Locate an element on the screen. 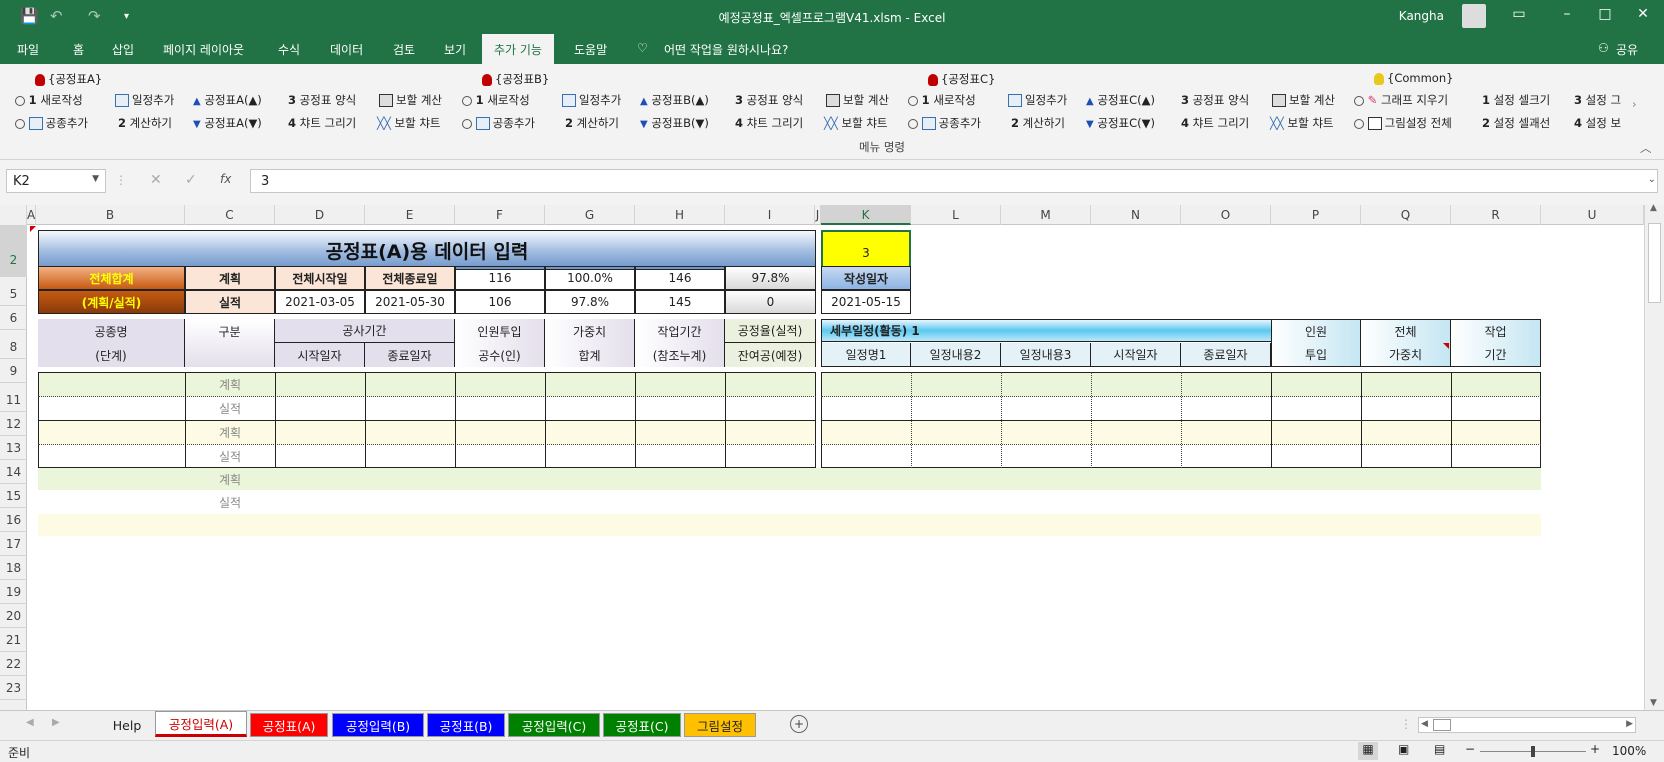 This screenshot has height=762, width=1664. row-header-15: 15 is located at coordinates (13, 496).